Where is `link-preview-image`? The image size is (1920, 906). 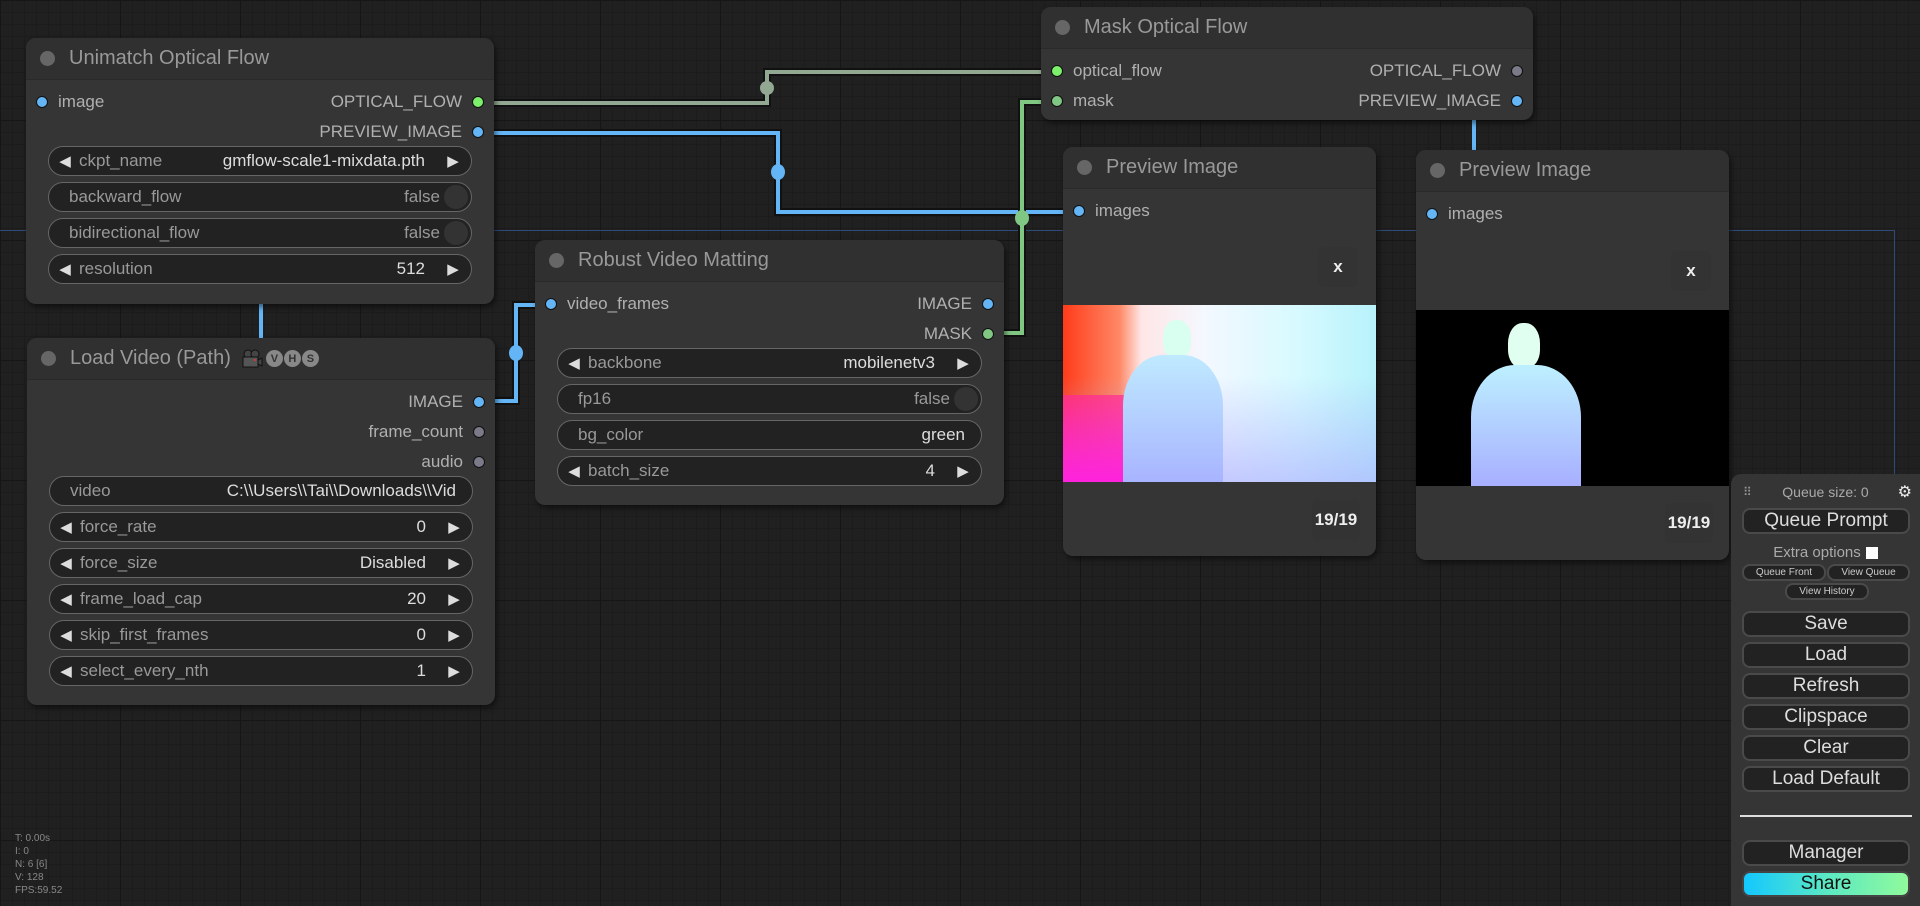
link-preview-image is located at coordinates (781, 172).